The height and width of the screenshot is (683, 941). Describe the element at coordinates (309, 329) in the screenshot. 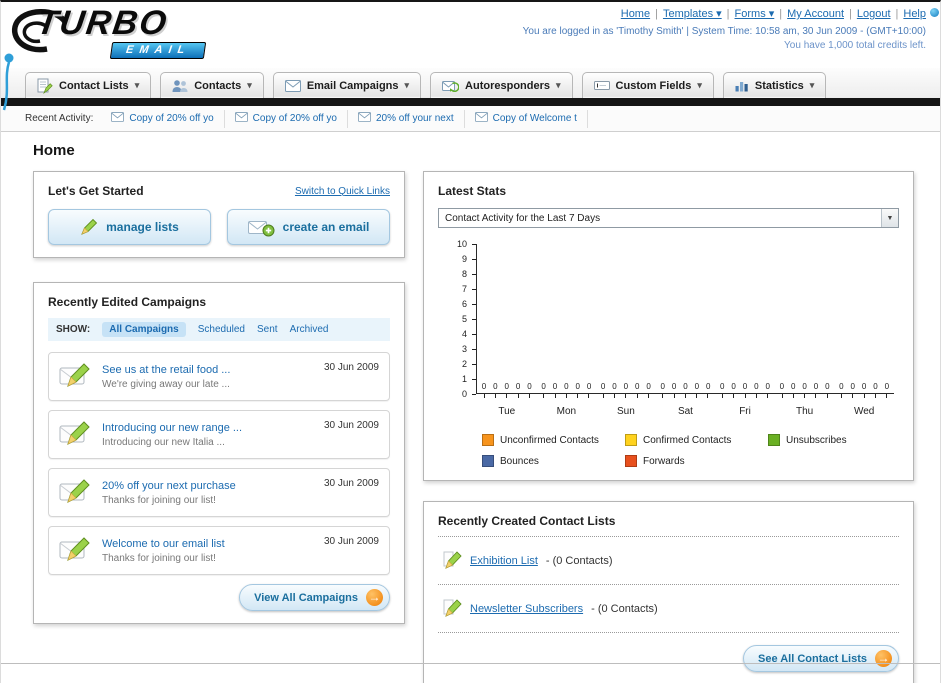

I see `filter-archived: Archived` at that location.